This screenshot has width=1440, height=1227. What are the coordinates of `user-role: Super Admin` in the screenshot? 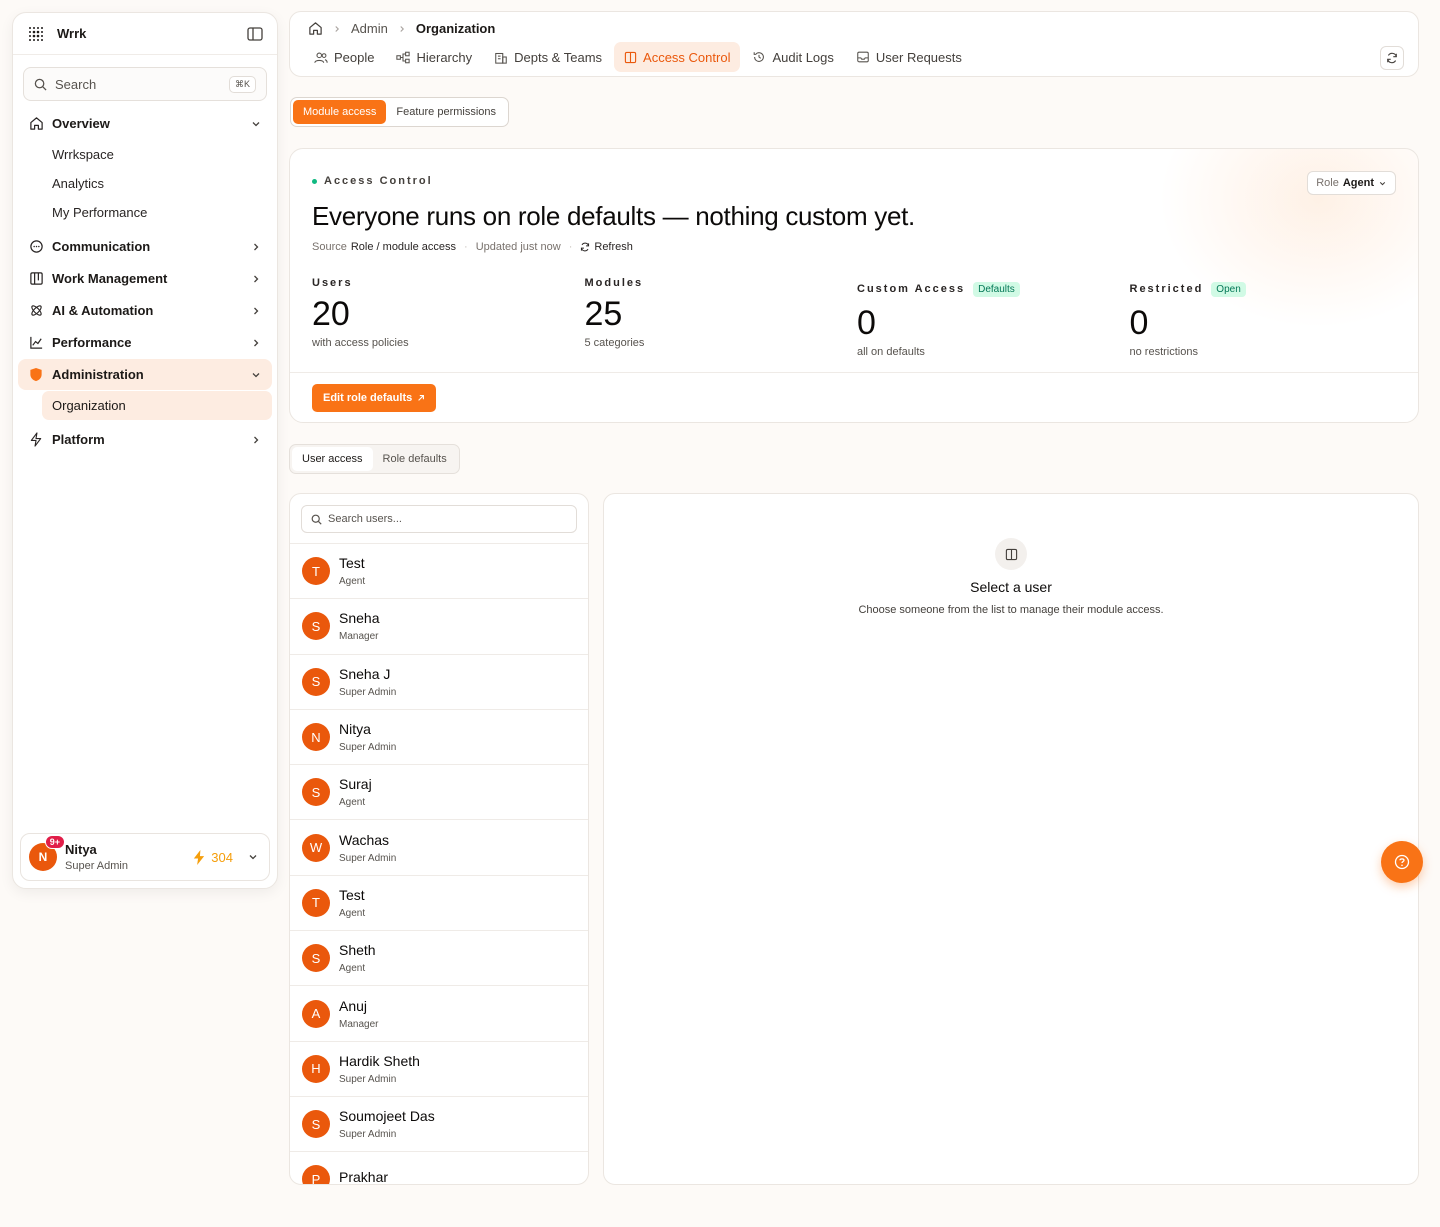 It's located at (368, 1079).